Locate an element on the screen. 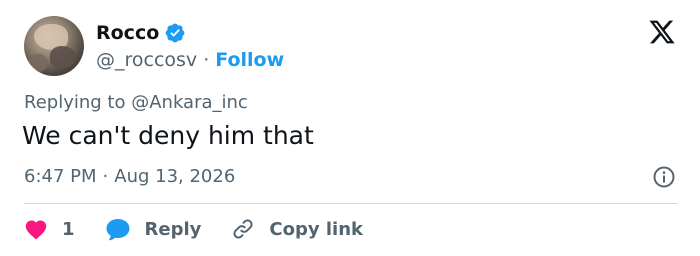  speech-bubble-icon is located at coordinates (118, 230).